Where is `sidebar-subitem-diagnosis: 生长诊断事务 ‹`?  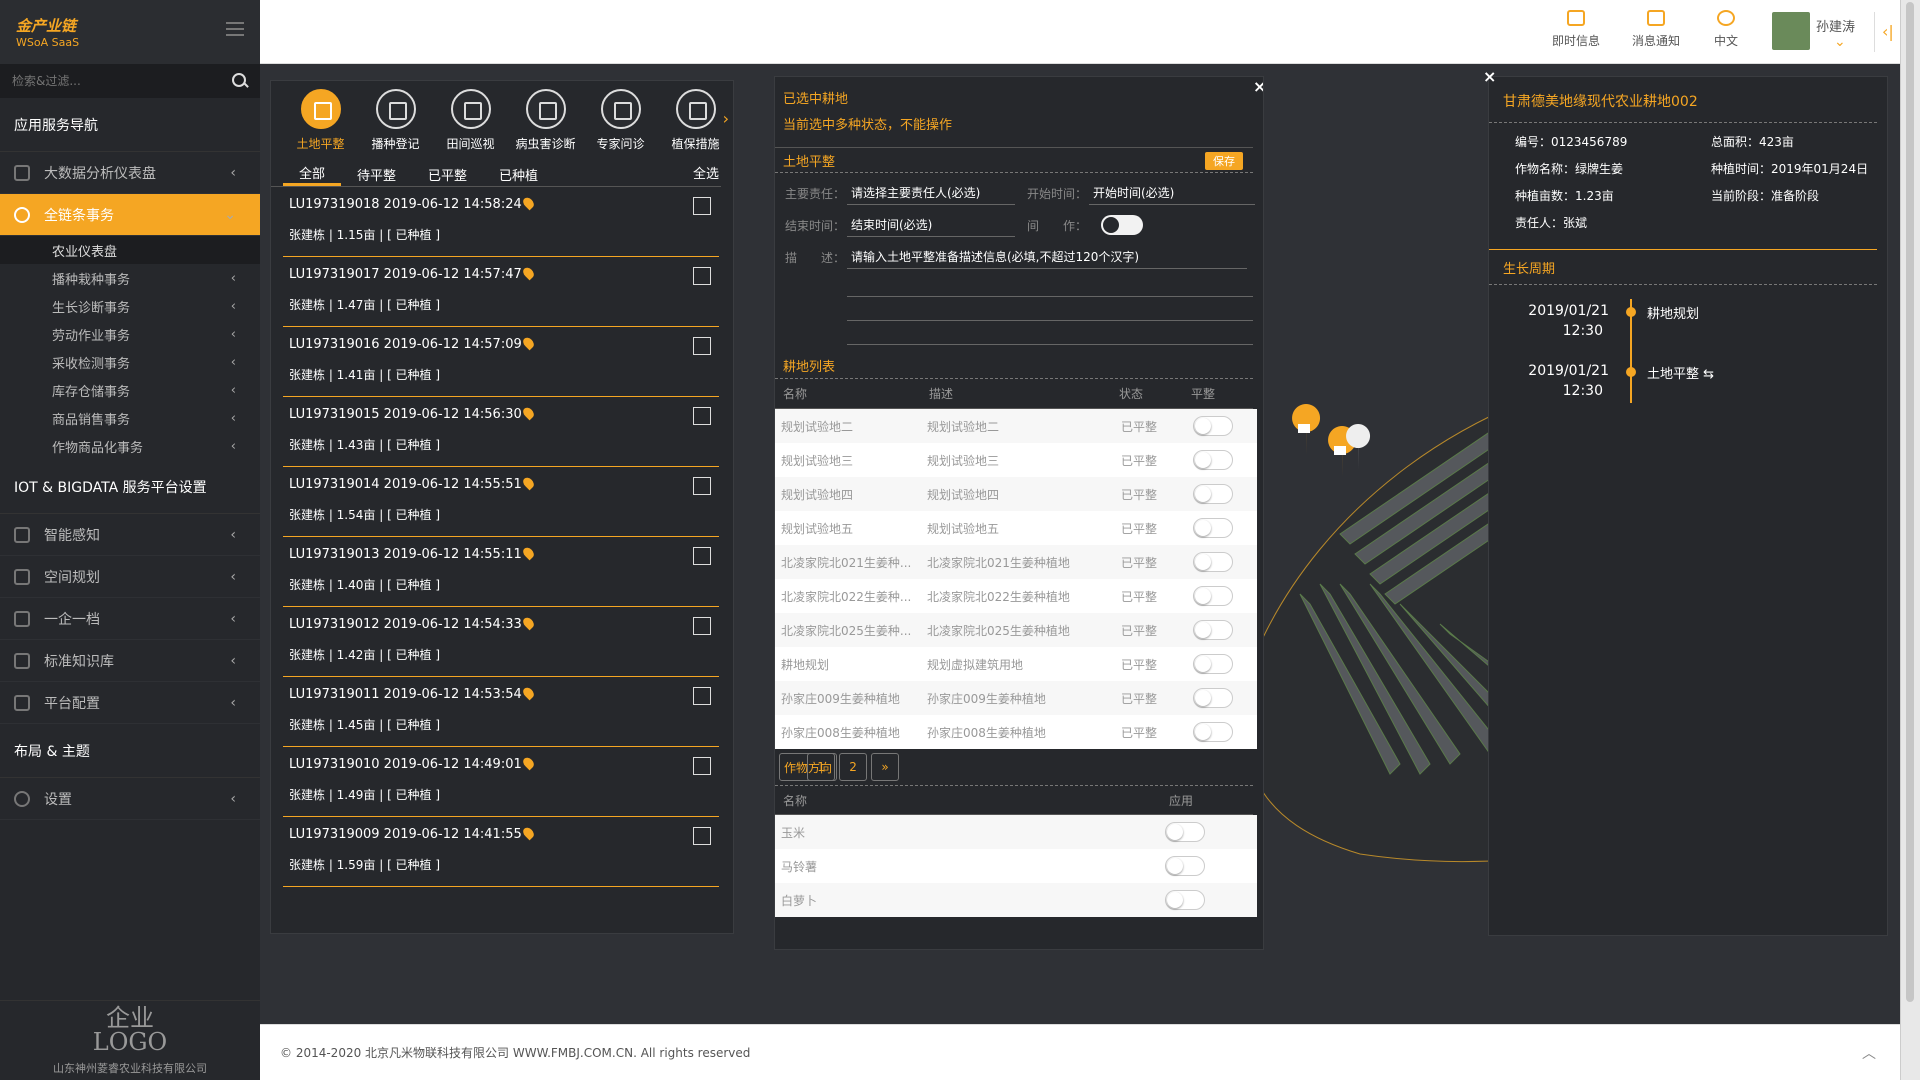 sidebar-subitem-diagnosis: 生长诊断事务 ‹ is located at coordinates (130, 306).